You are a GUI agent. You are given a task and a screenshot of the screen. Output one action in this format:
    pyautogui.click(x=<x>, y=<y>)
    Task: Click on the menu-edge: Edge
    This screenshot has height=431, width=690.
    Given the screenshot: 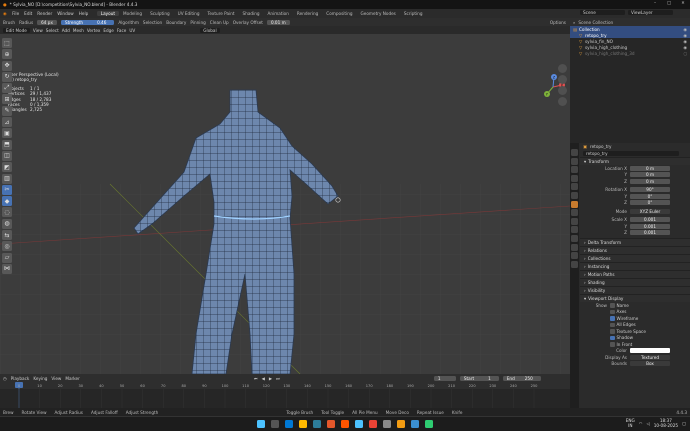 What is the action you would take?
    pyautogui.click(x=108, y=30)
    